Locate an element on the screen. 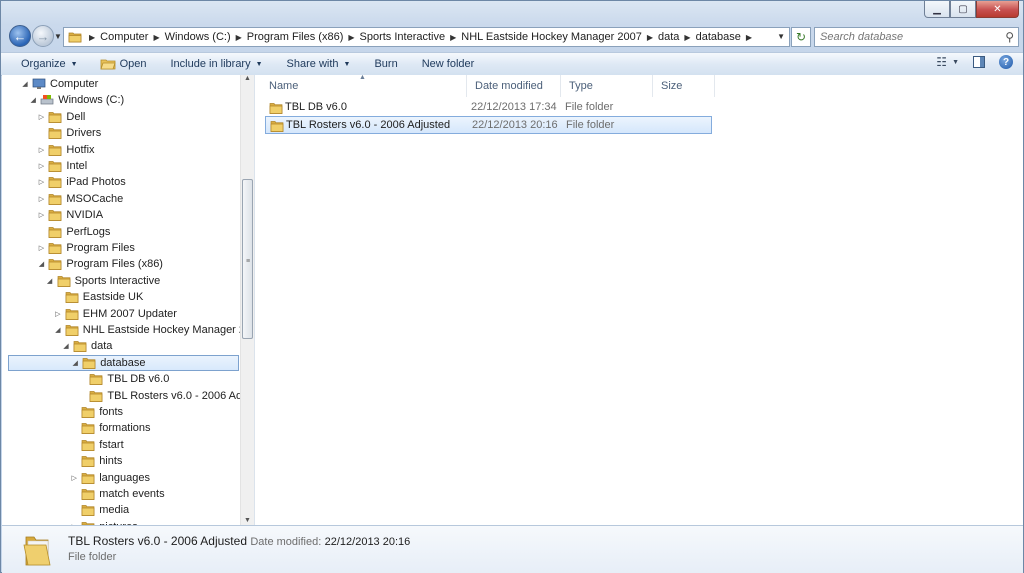 This screenshot has width=1024, height=573. tree-item: match events is located at coordinates (117, 494).